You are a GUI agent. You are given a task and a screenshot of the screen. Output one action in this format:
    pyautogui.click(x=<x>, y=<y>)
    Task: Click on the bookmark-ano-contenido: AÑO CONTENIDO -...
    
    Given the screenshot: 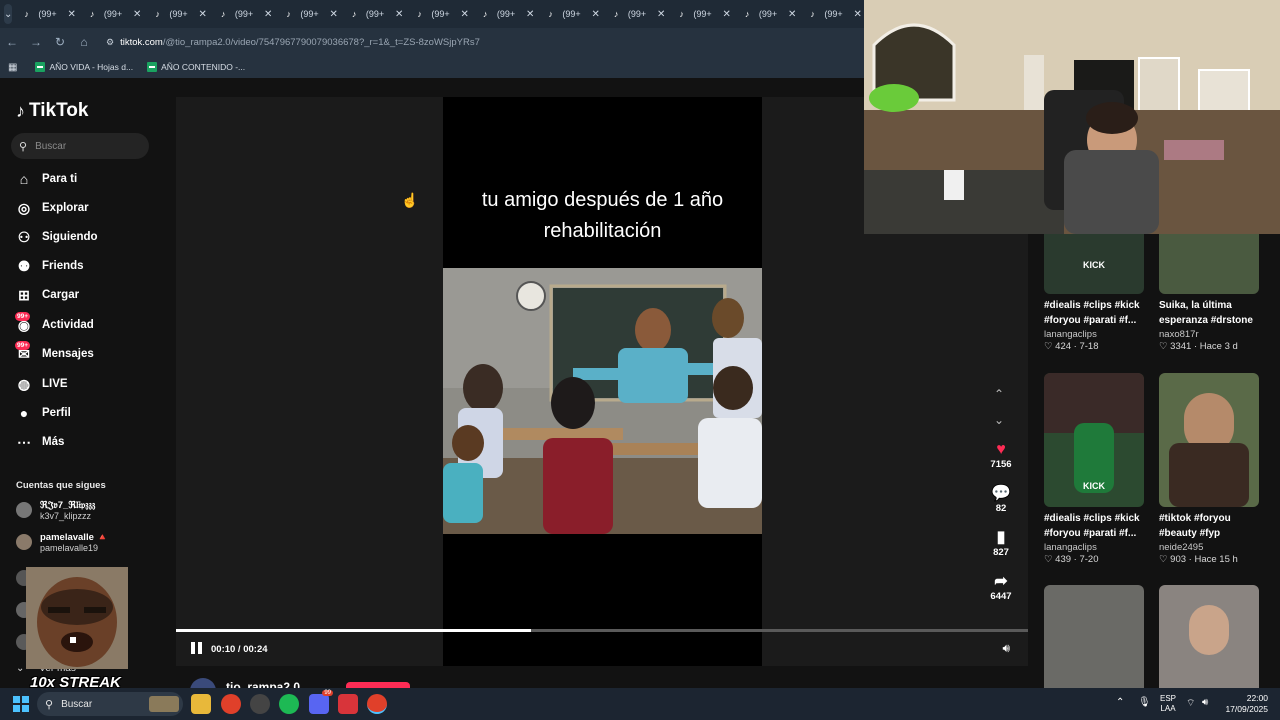 What is the action you would take?
    pyautogui.click(x=196, y=67)
    